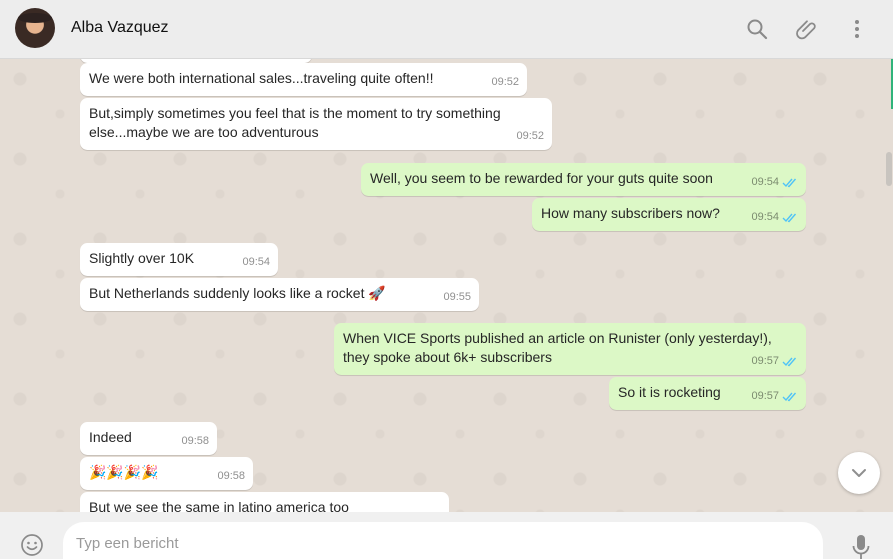  Describe the element at coordinates (857, 29) in the screenshot. I see `more-vertical-icon` at that location.